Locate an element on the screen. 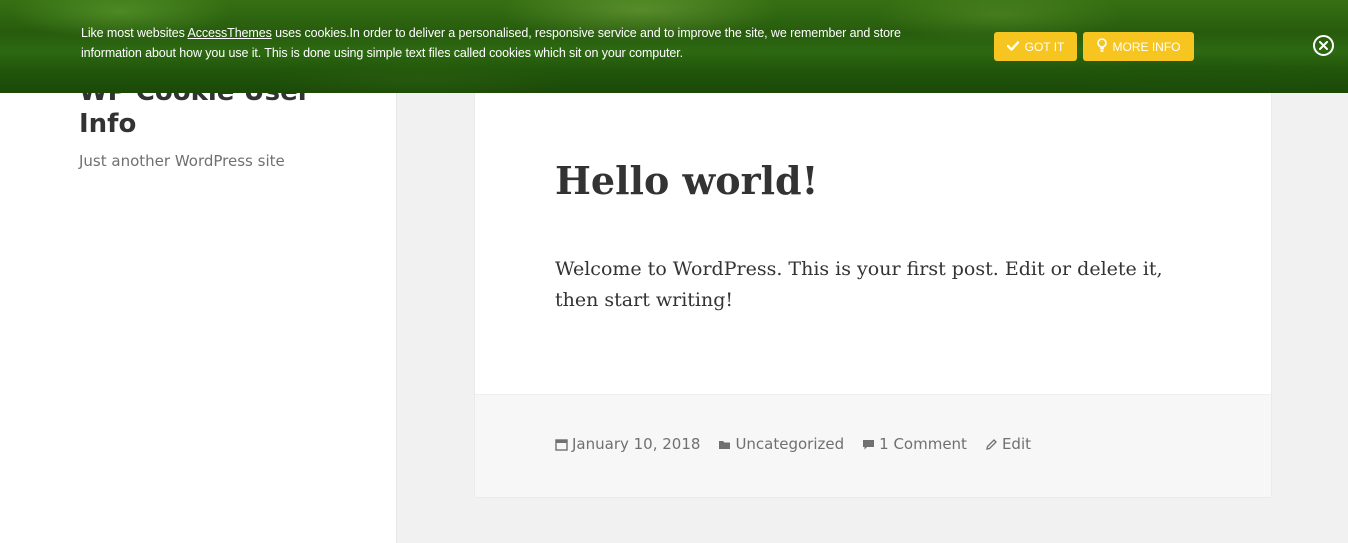  lightbulb-icon is located at coordinates (1101, 46).